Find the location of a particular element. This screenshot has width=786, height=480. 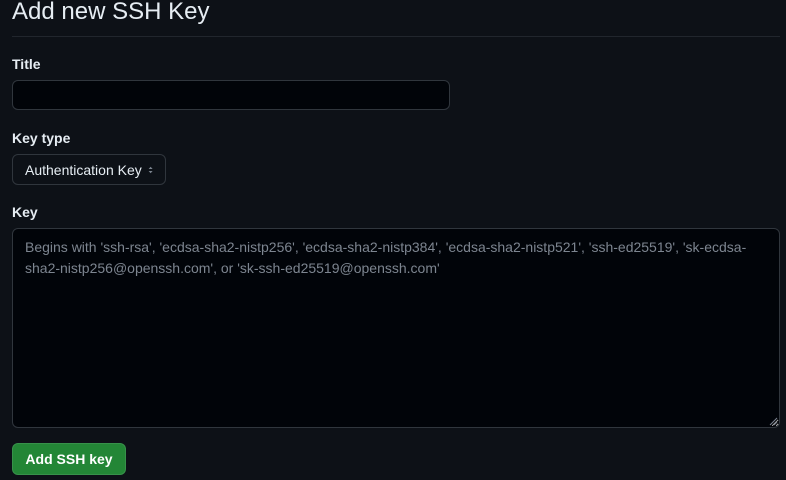

resize-grip-icon is located at coordinates (773, 421).